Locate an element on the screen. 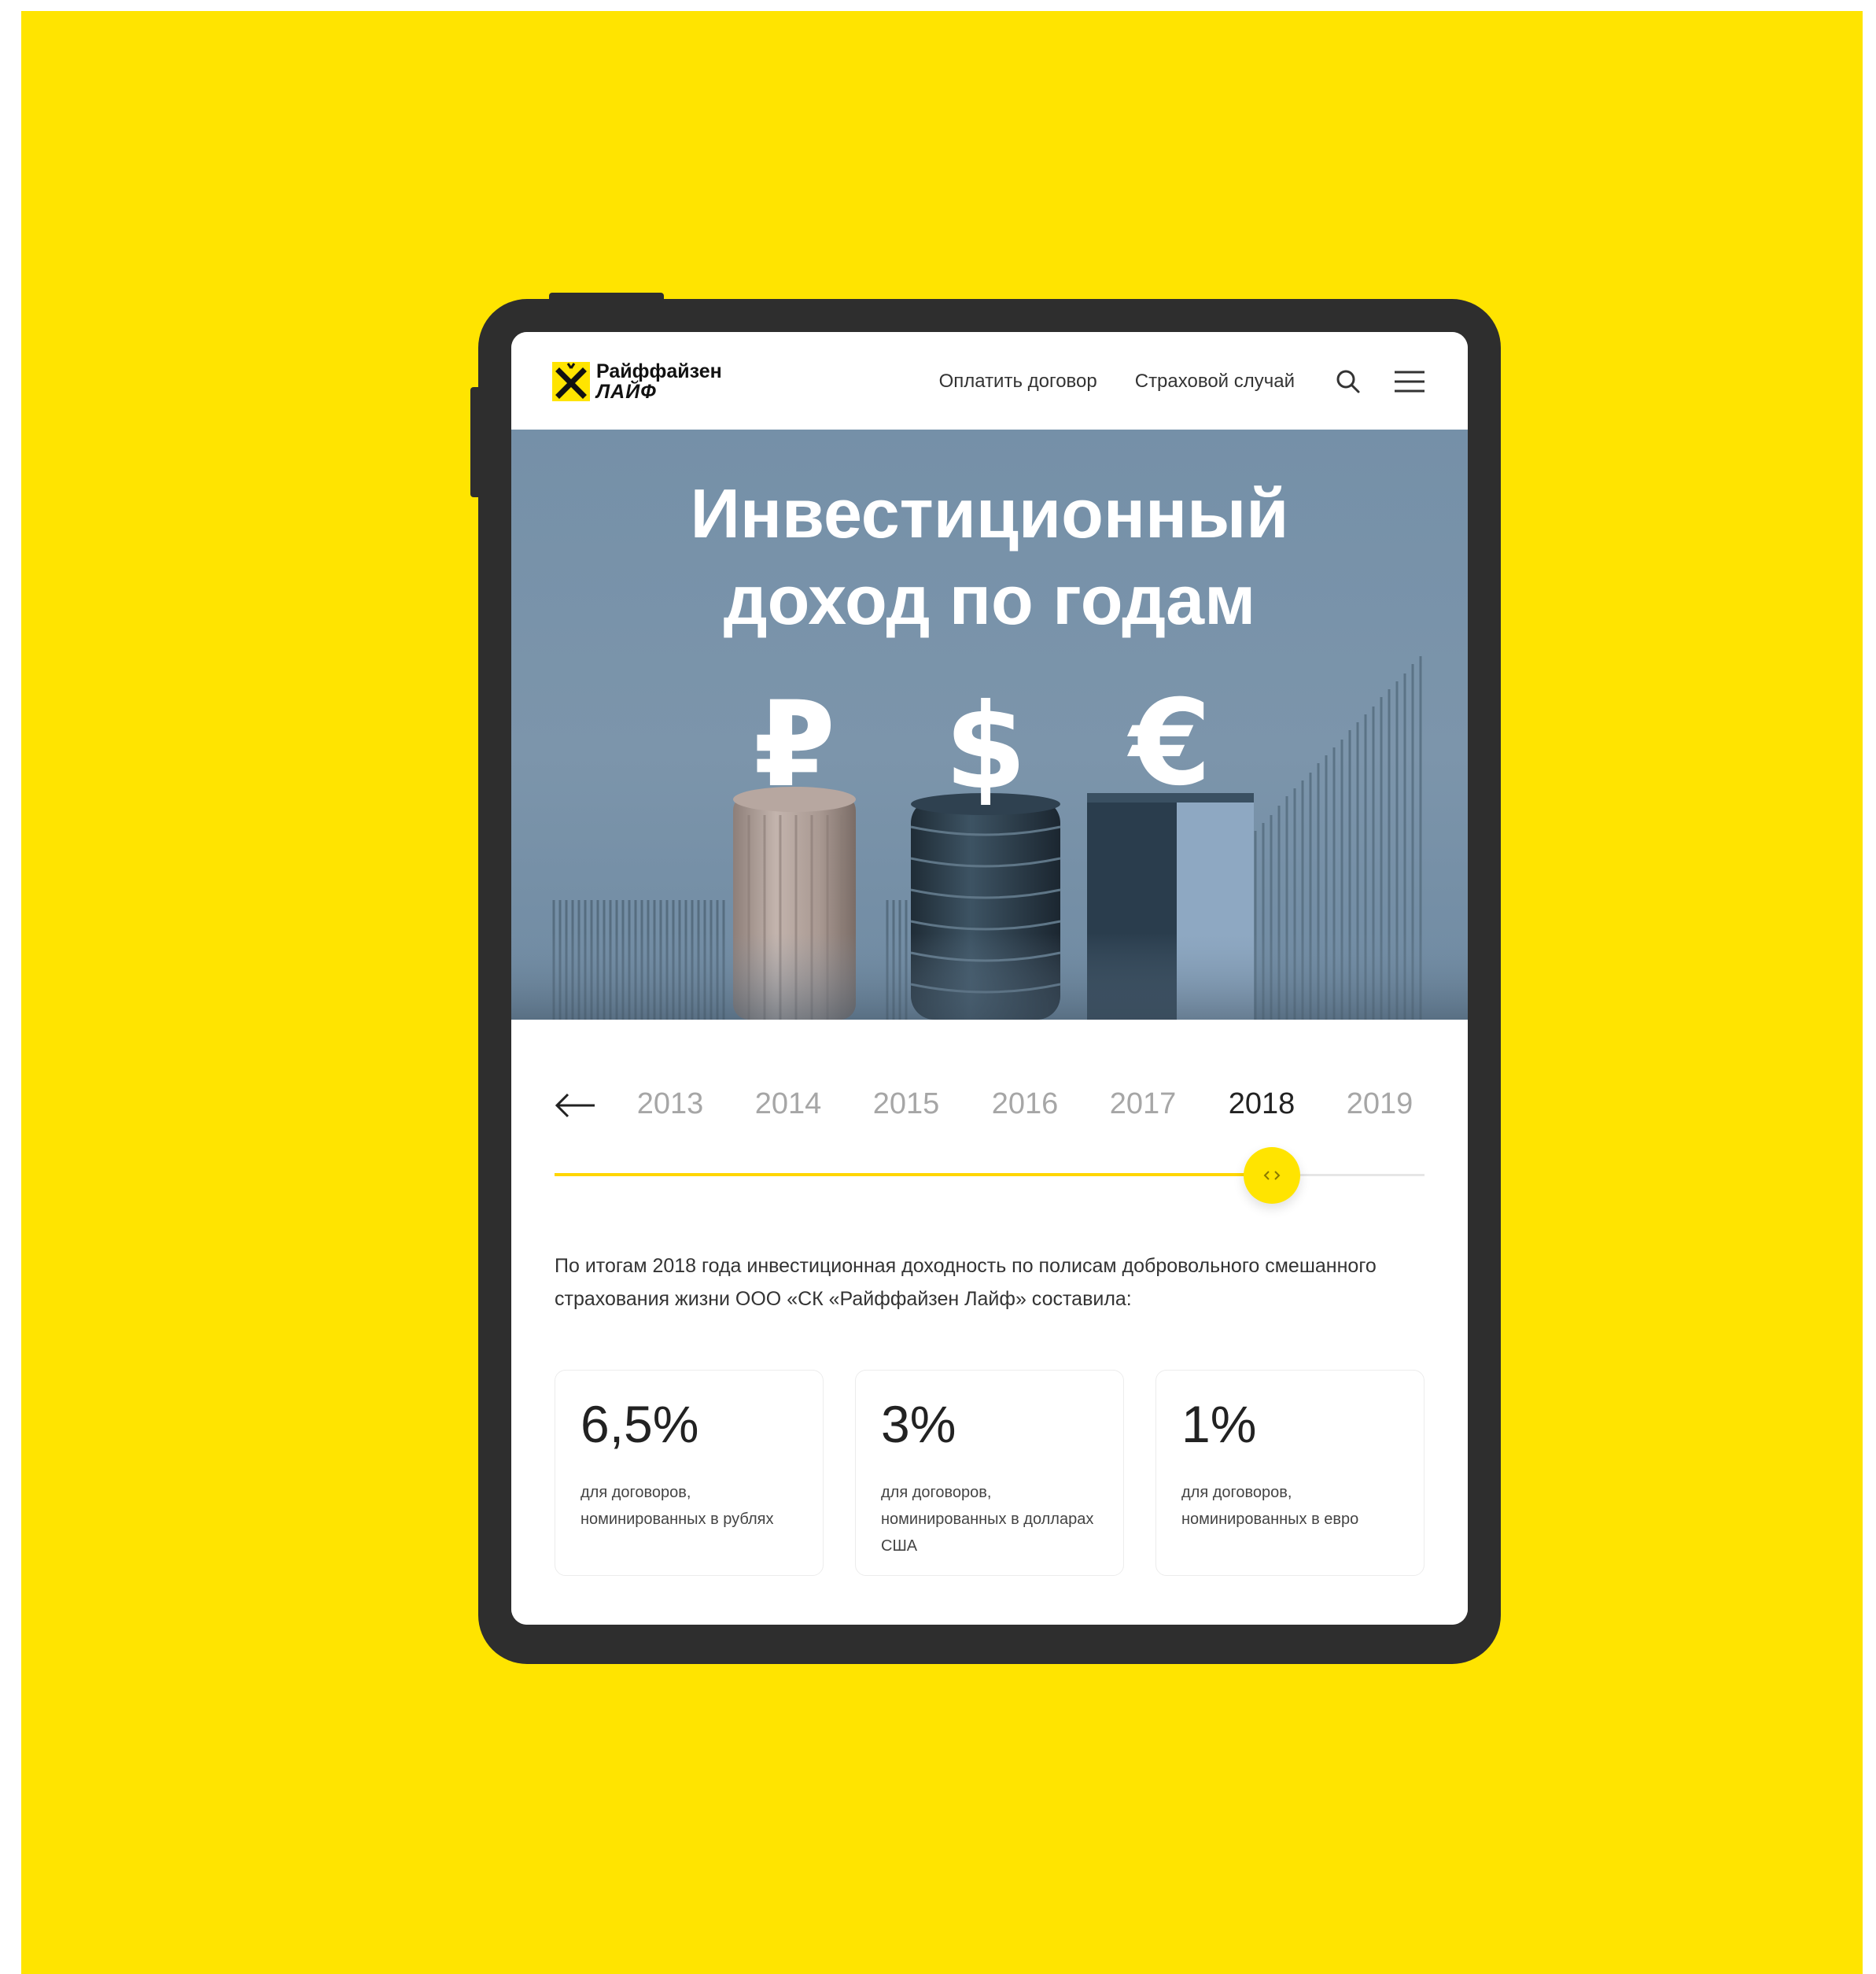  logo-line-1: Райффайзен is located at coordinates (659, 371).